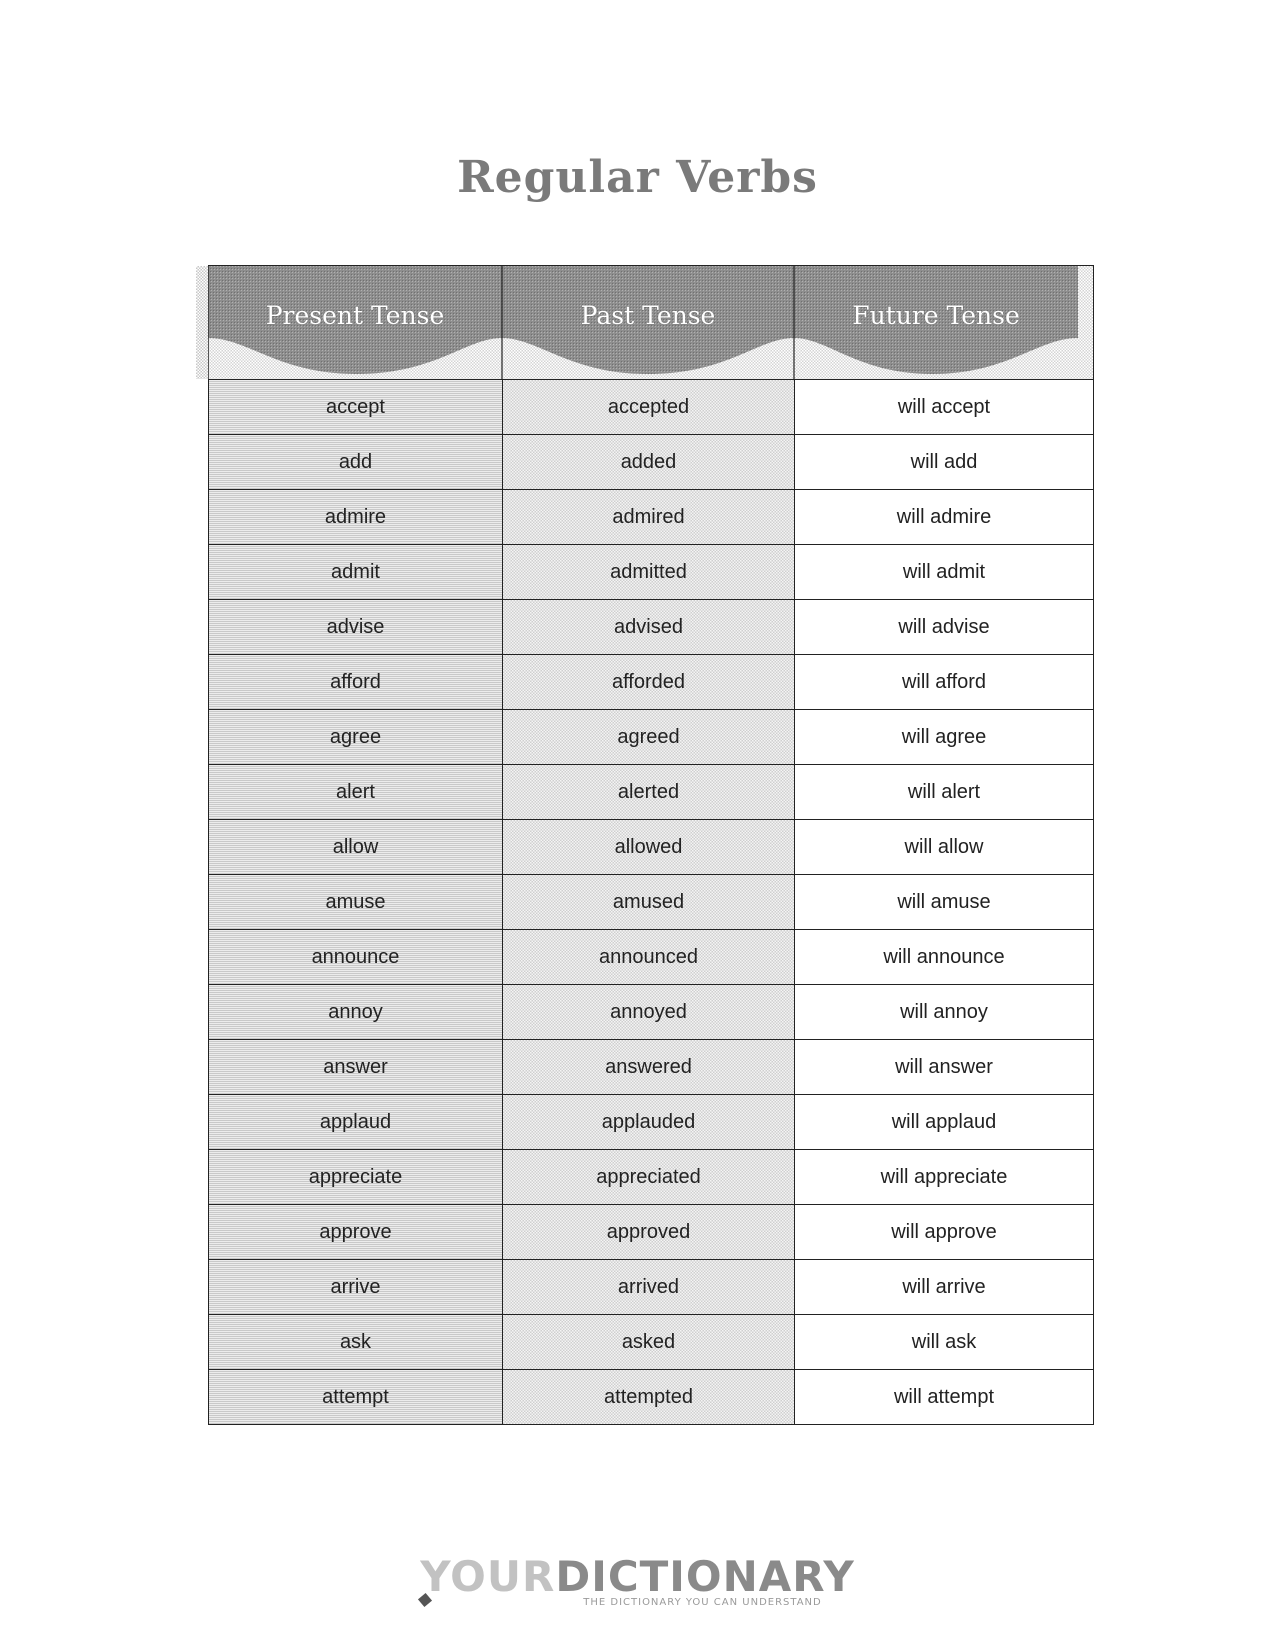 The image size is (1275, 1650). Describe the element at coordinates (355, 517) in the screenshot. I see `cell-present: admire` at that location.